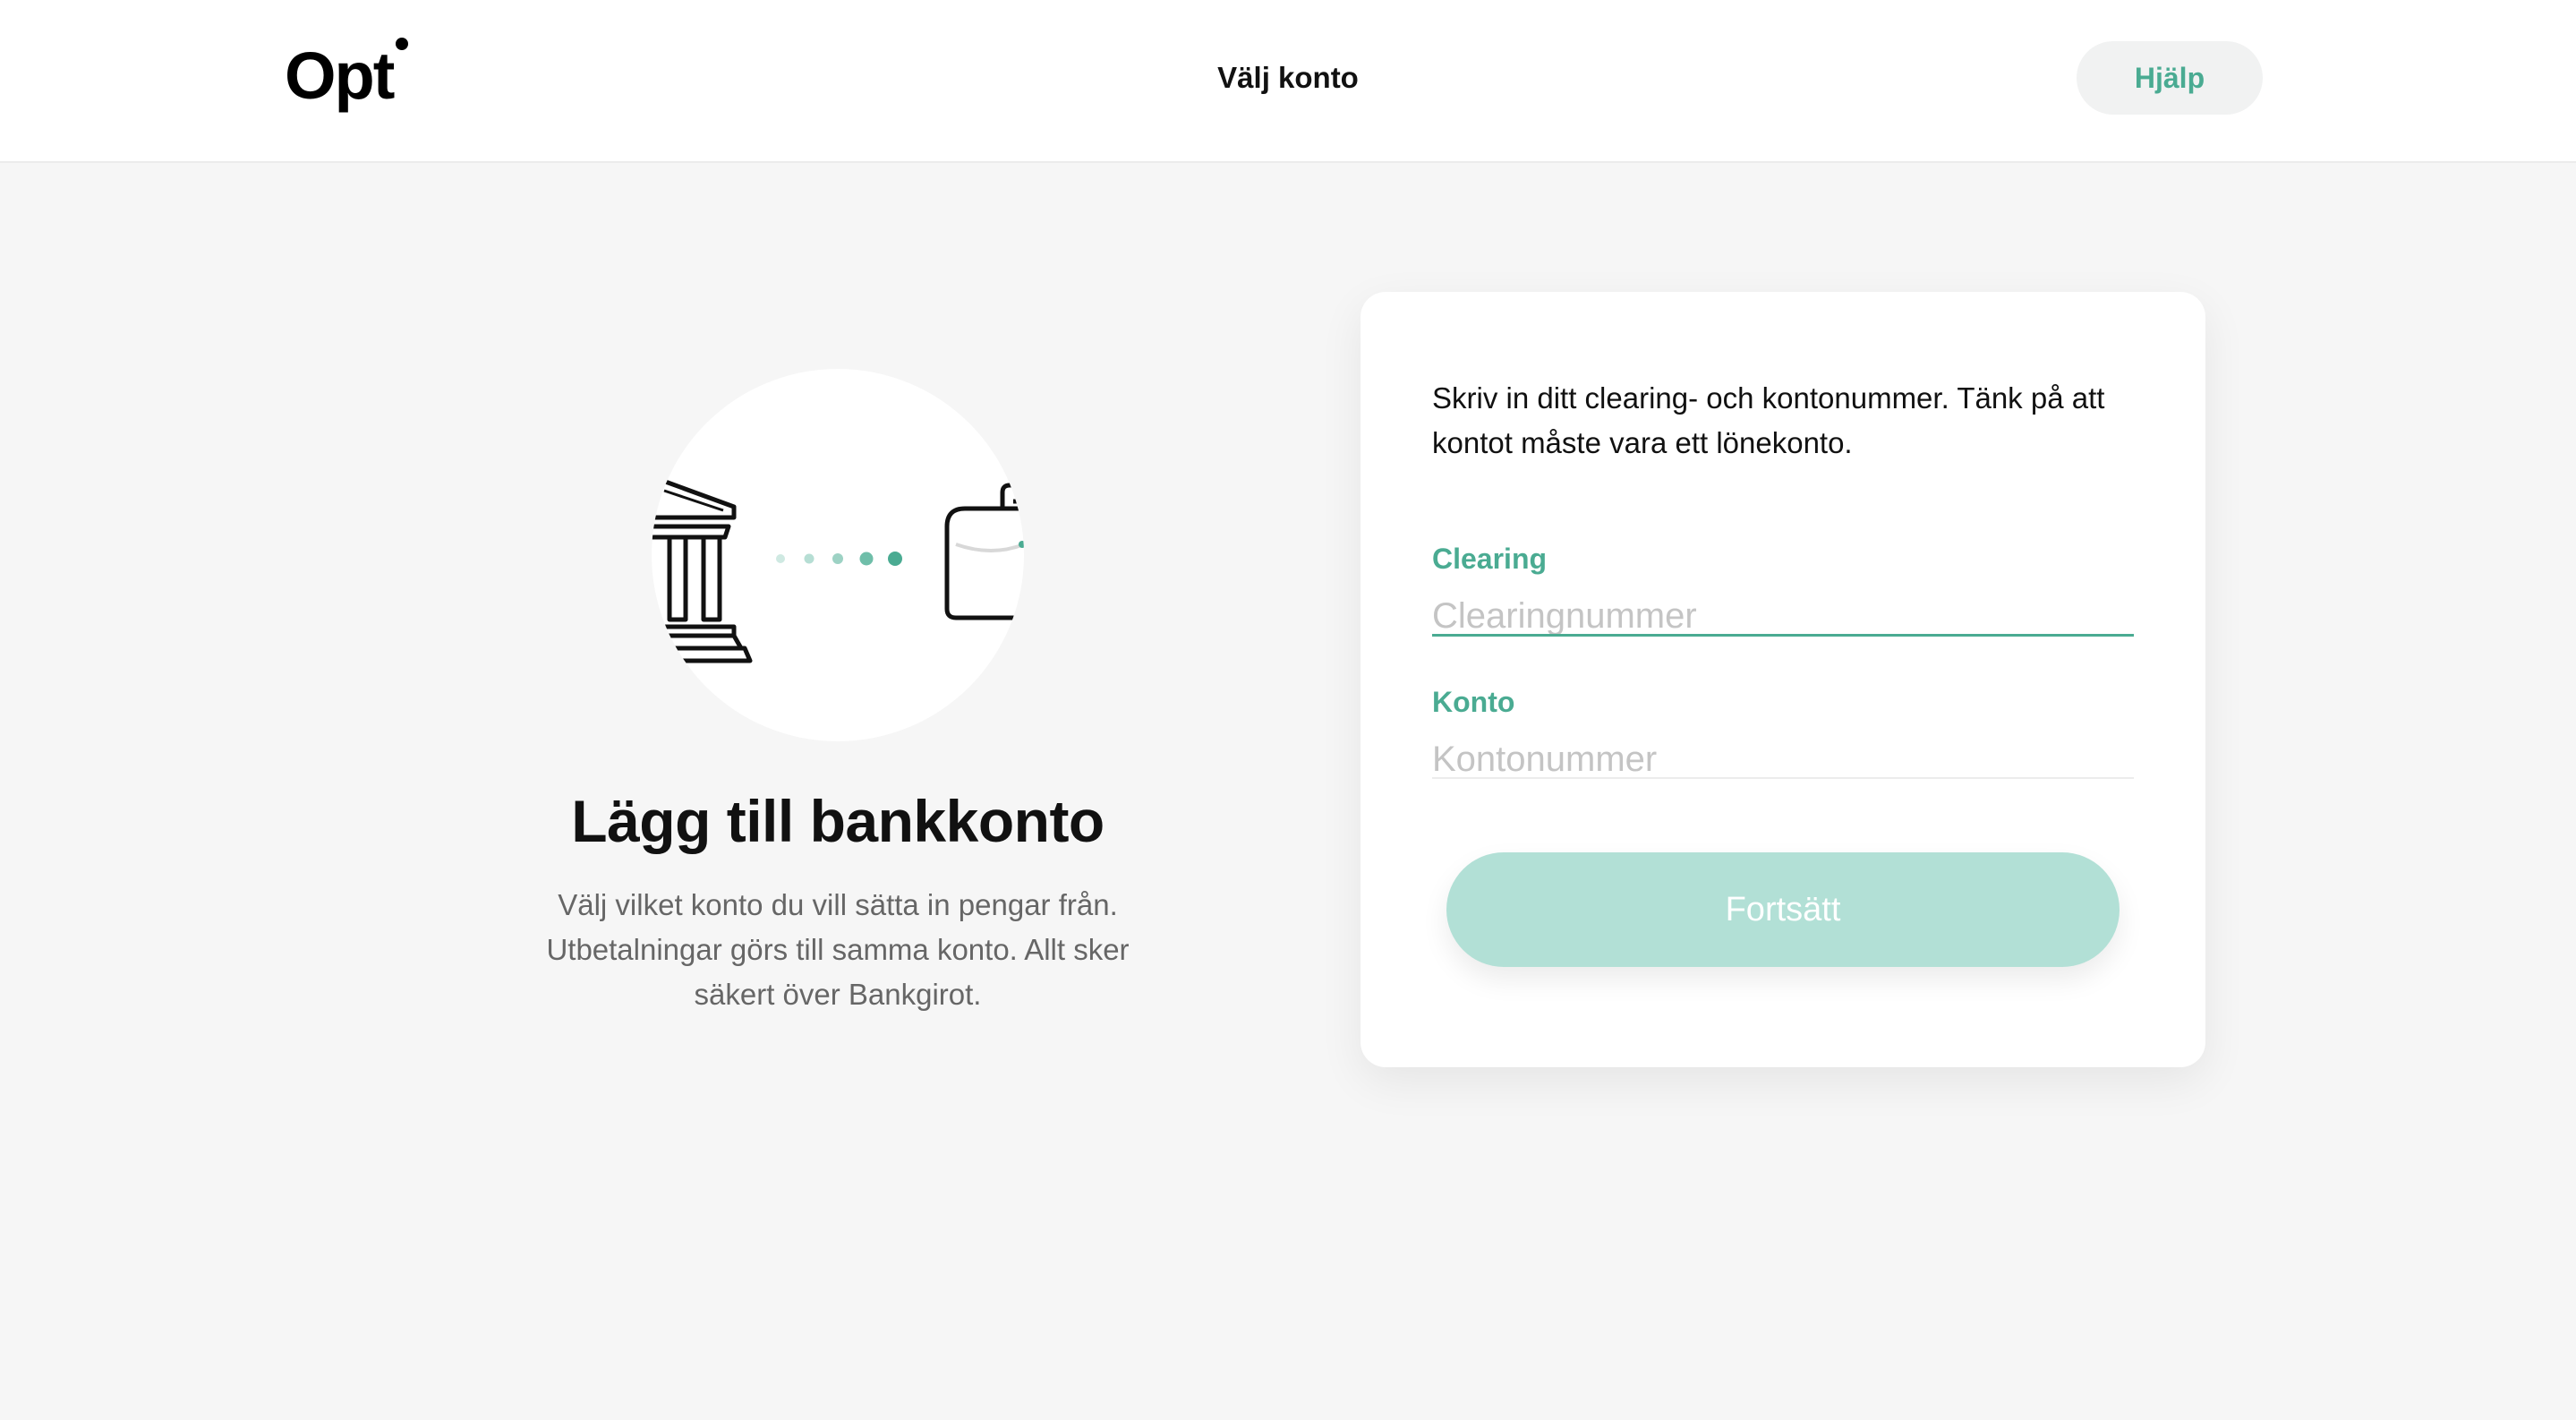  I want to click on wallet-icon, so click(984, 551).